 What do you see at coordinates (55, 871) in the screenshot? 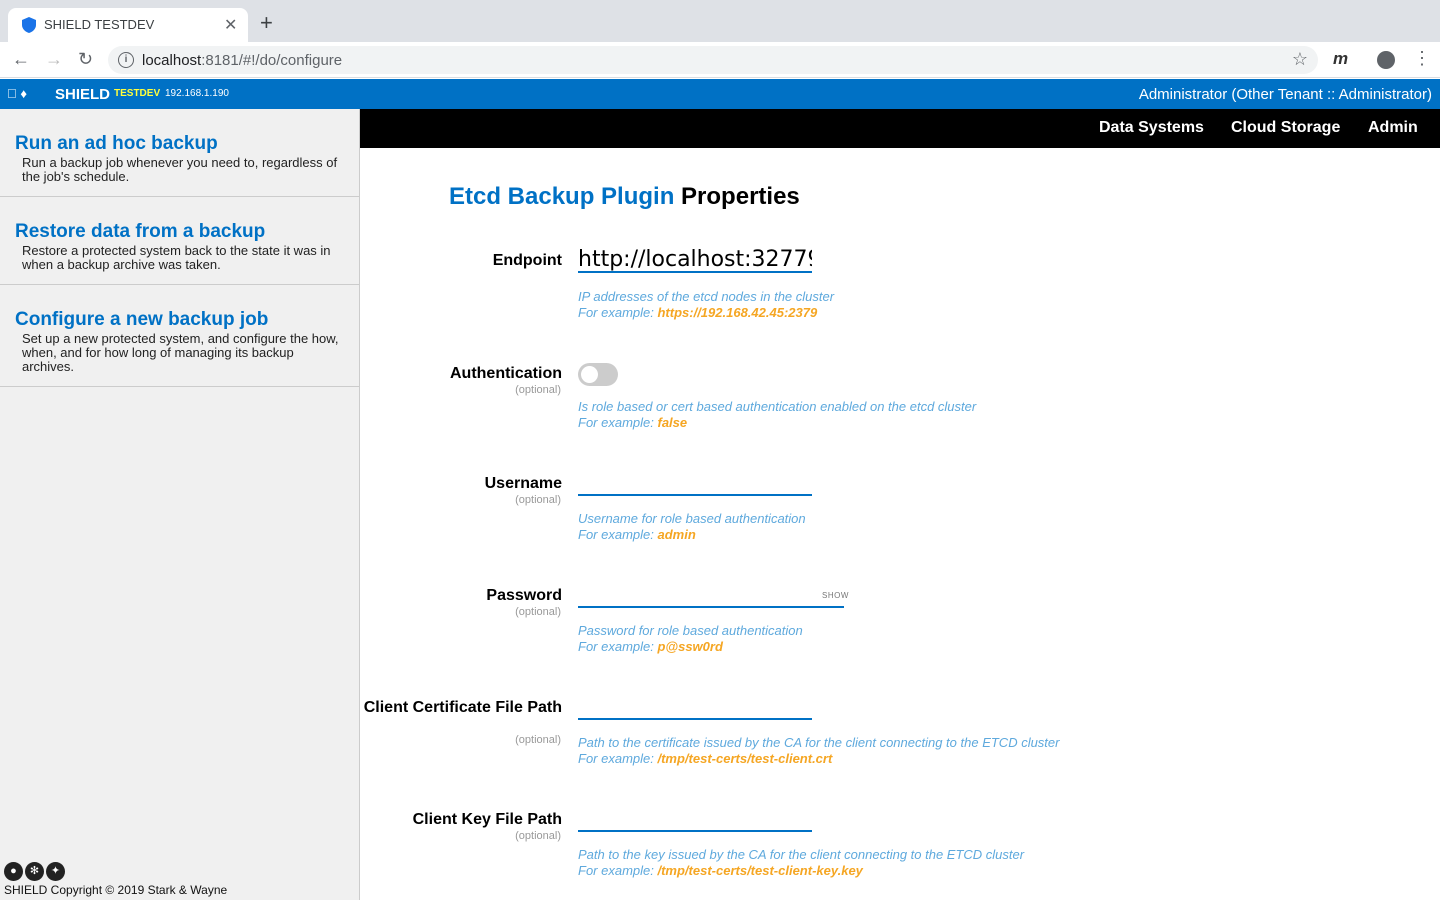
I see `twitter-icon: ✦` at bounding box center [55, 871].